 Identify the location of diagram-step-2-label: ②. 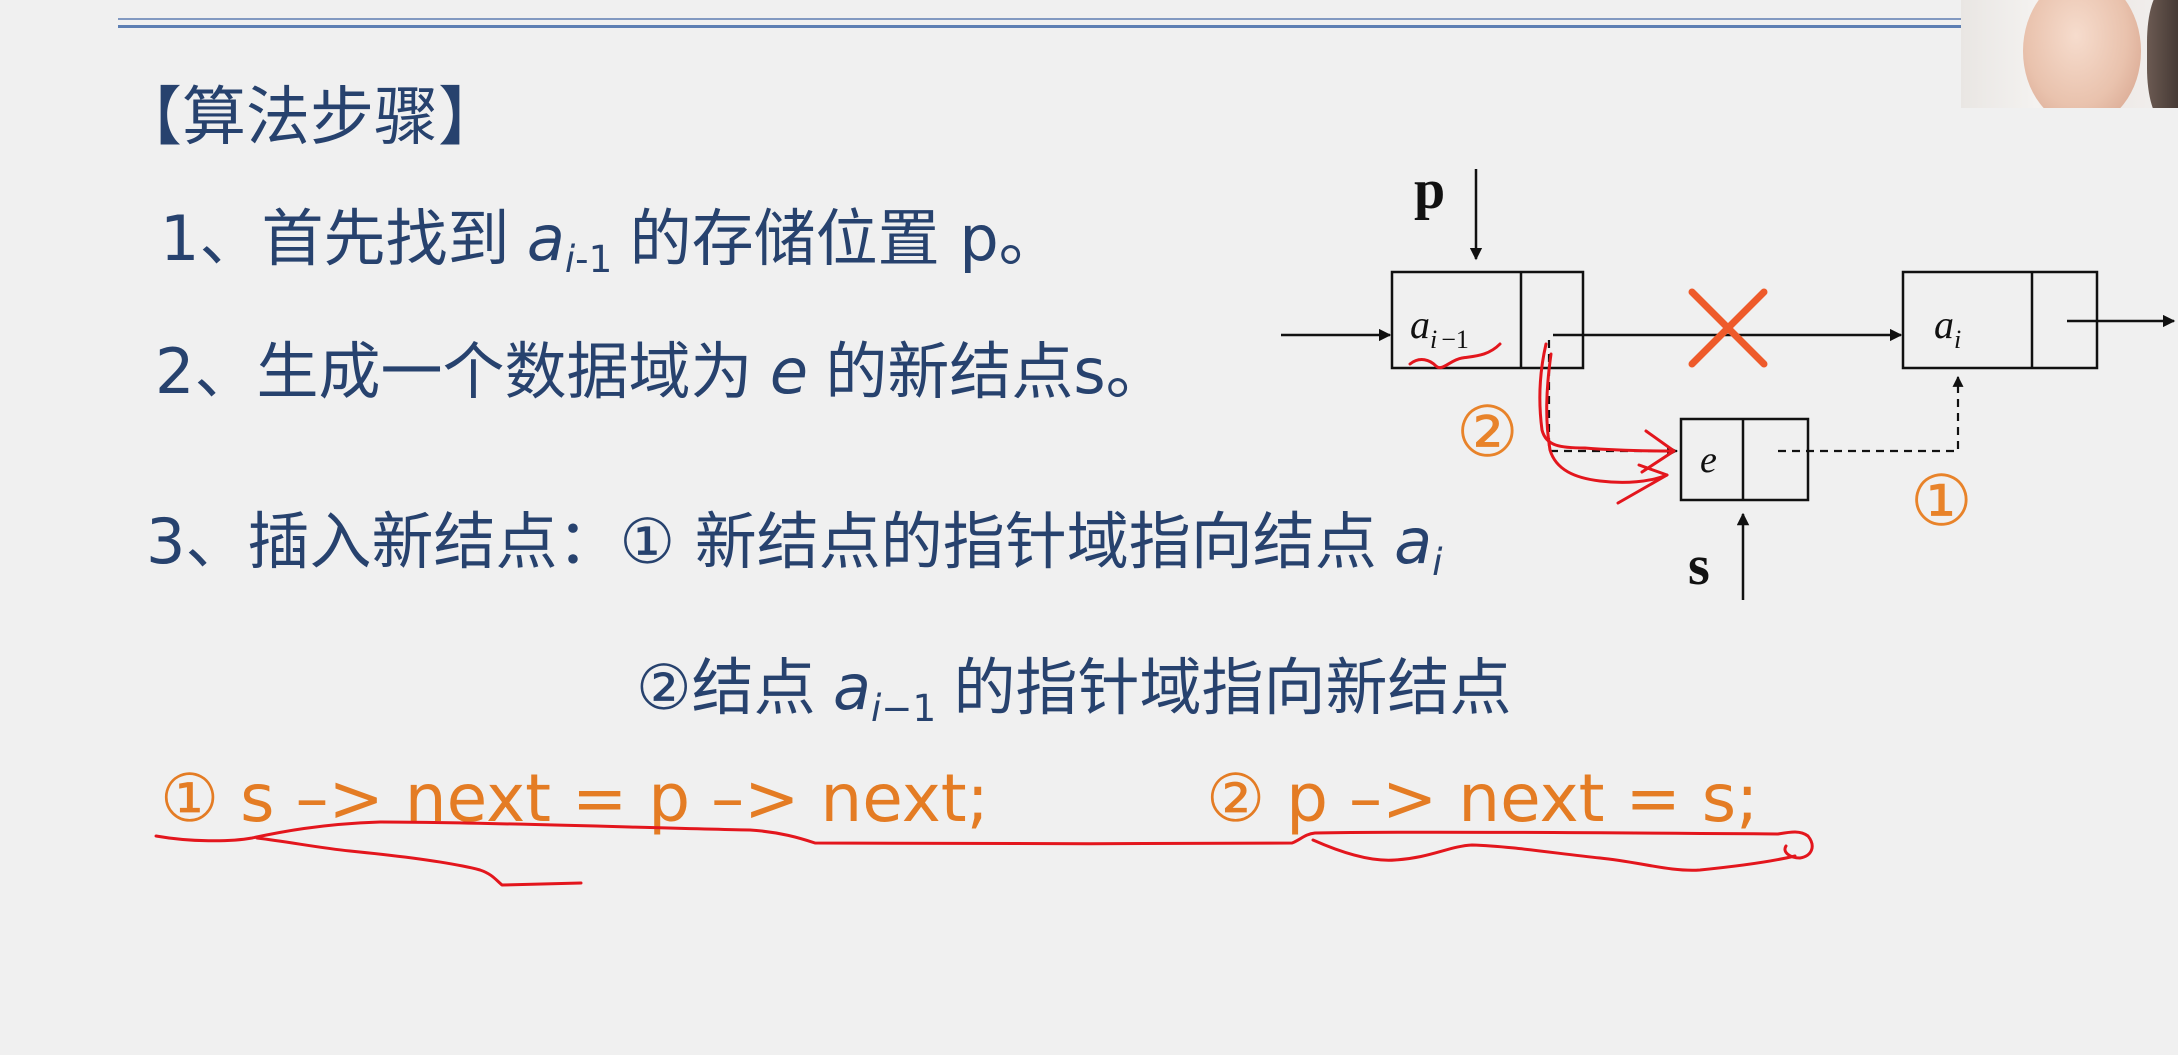
(1487, 432).